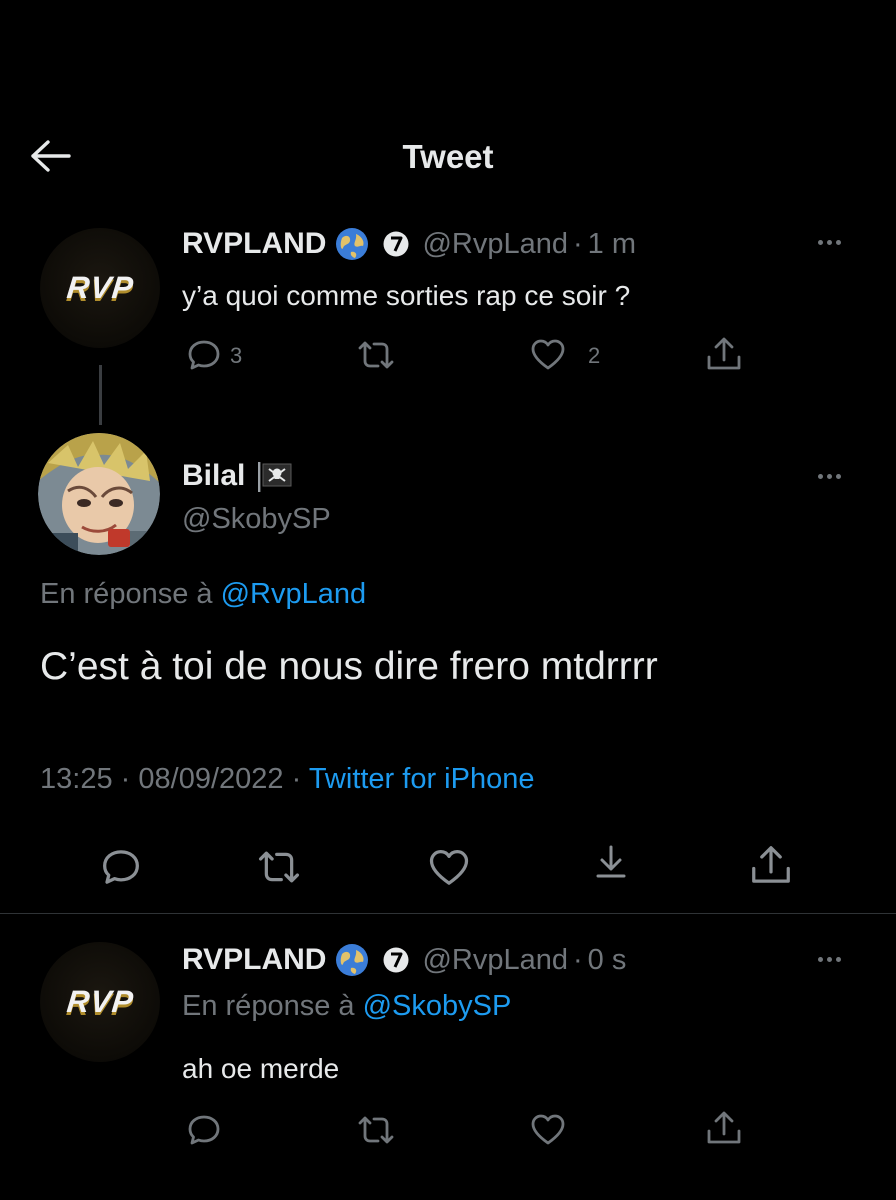  Describe the element at coordinates (275, 476) in the screenshot. I see `pirate-flag-icon` at that location.